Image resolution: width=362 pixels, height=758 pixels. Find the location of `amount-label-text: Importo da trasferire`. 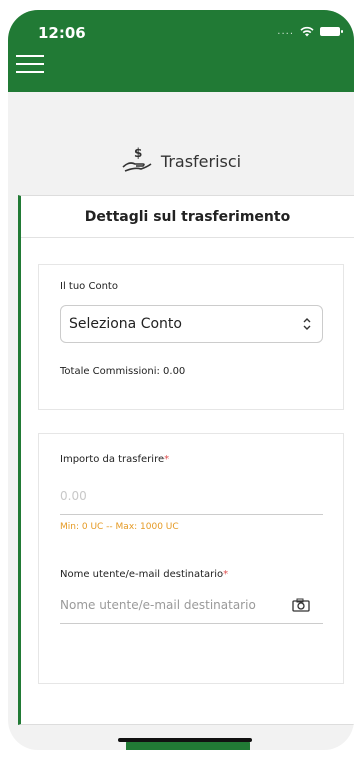

amount-label-text: Importo da trasferire is located at coordinates (112, 459).